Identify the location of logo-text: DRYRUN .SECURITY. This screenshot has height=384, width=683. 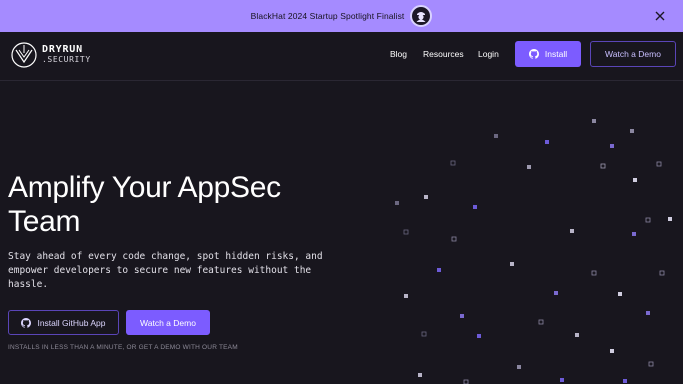
(66, 55).